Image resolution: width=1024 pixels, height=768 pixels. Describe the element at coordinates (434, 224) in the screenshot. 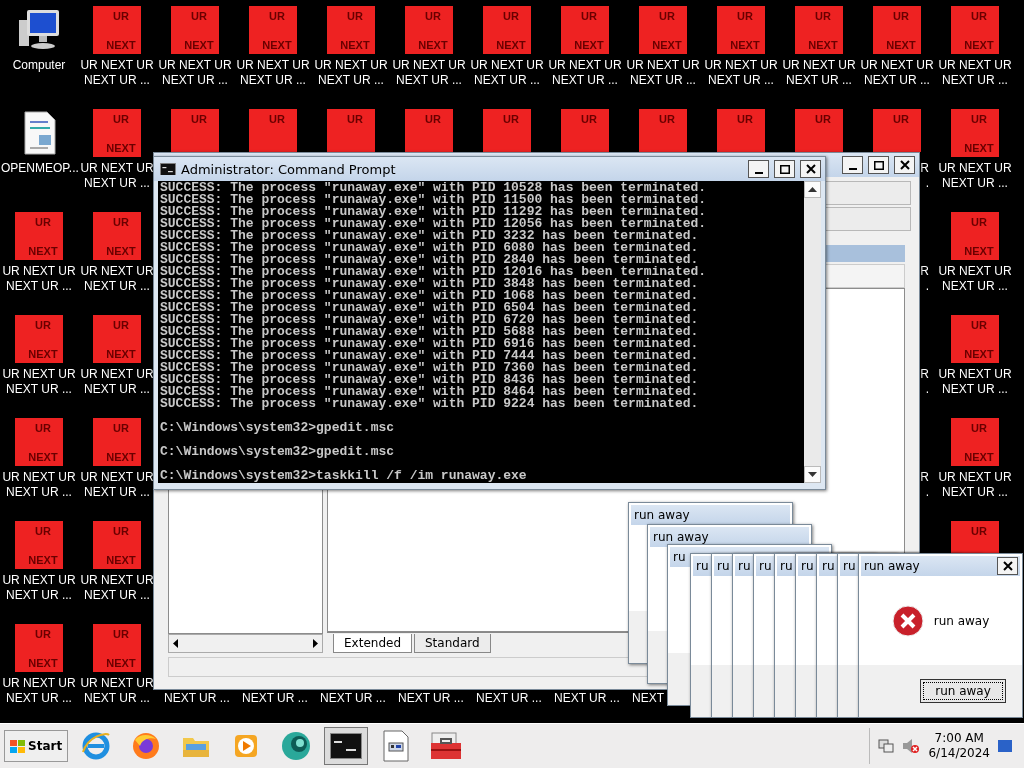

I see `console-line: SUCCESS: The process "runaway.exe" with PID 12056 has been terminated.` at that location.